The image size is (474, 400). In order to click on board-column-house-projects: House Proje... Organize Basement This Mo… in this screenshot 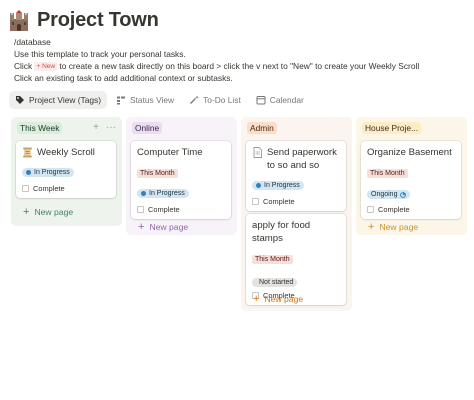, I will do `click(411, 176)`.